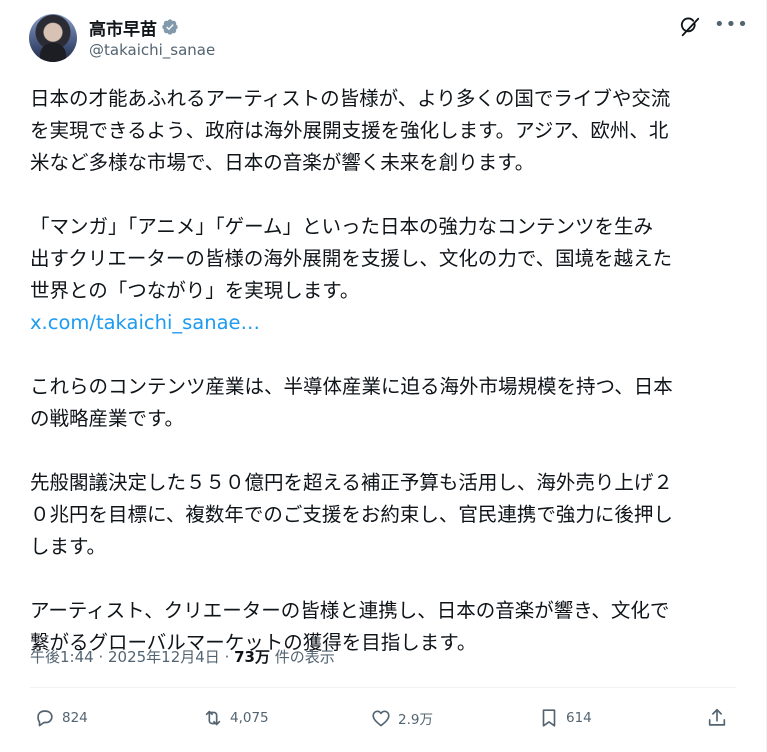 The width and height of the screenshot is (767, 752). I want to click on like-button: 2.9万, so click(401, 718).